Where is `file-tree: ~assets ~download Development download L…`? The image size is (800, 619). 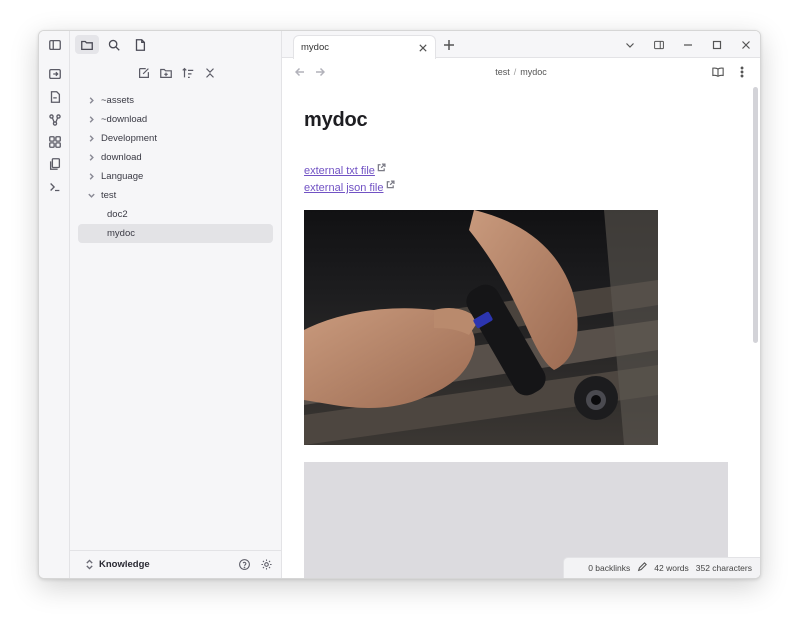 file-tree: ~assets ~download Development download L… is located at coordinates (175, 167).